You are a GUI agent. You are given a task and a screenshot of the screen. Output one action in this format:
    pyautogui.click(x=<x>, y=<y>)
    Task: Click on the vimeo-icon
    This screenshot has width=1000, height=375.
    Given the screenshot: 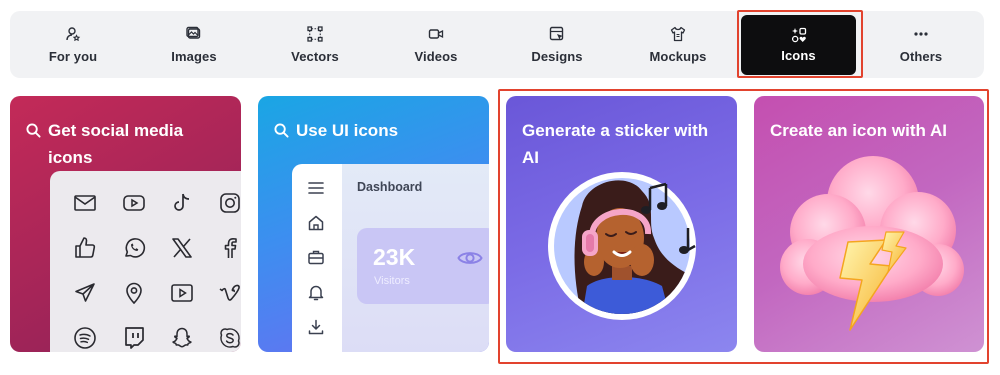 What is the action you would take?
    pyautogui.click(x=229, y=293)
    